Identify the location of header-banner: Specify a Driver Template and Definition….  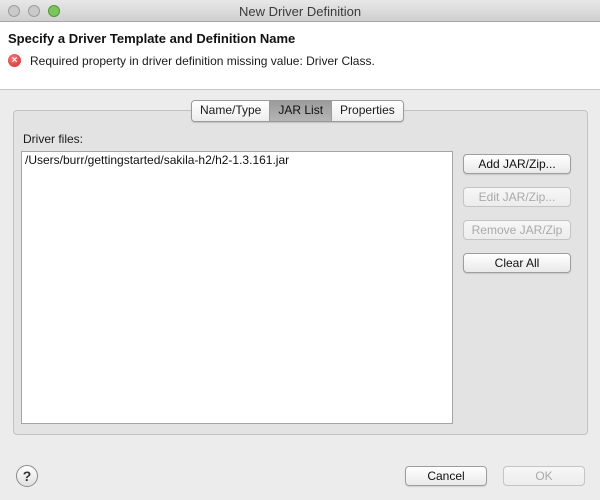
(300, 56).